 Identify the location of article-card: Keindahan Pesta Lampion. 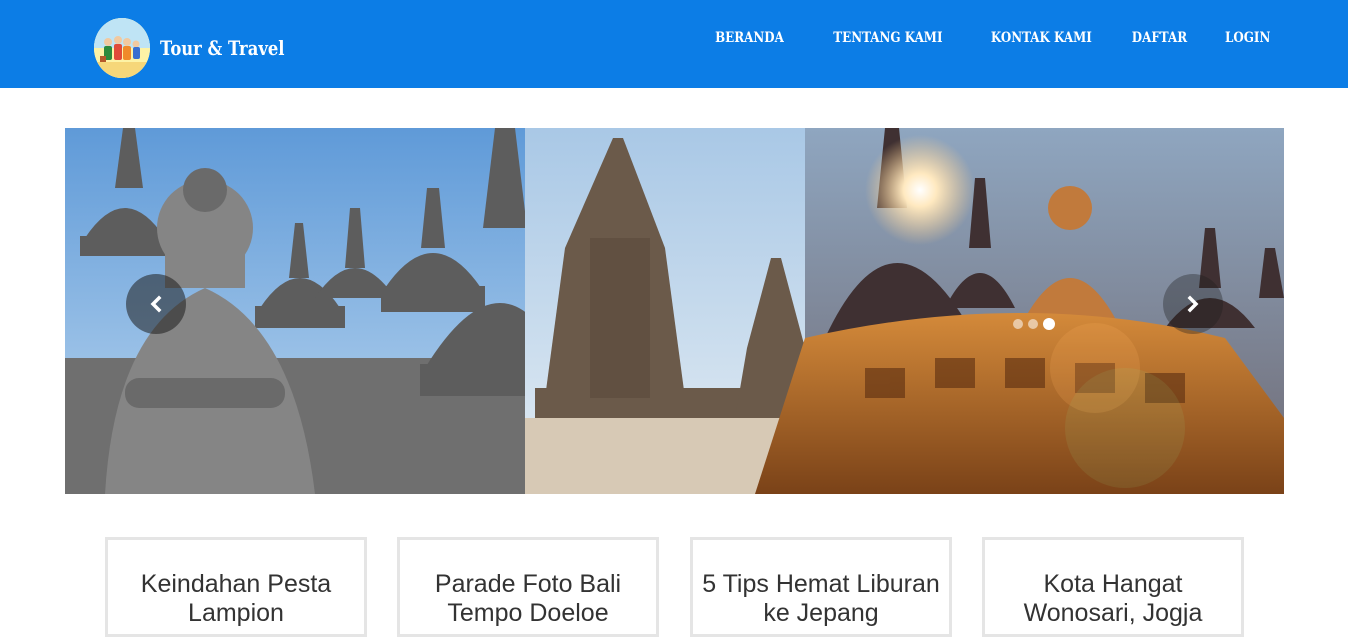
(236, 587).